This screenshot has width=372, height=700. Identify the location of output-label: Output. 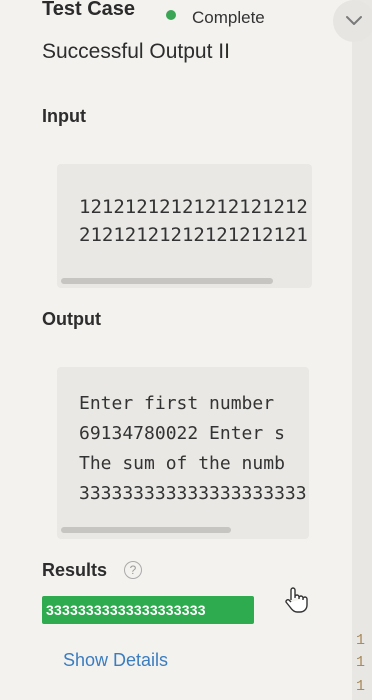
(71, 319).